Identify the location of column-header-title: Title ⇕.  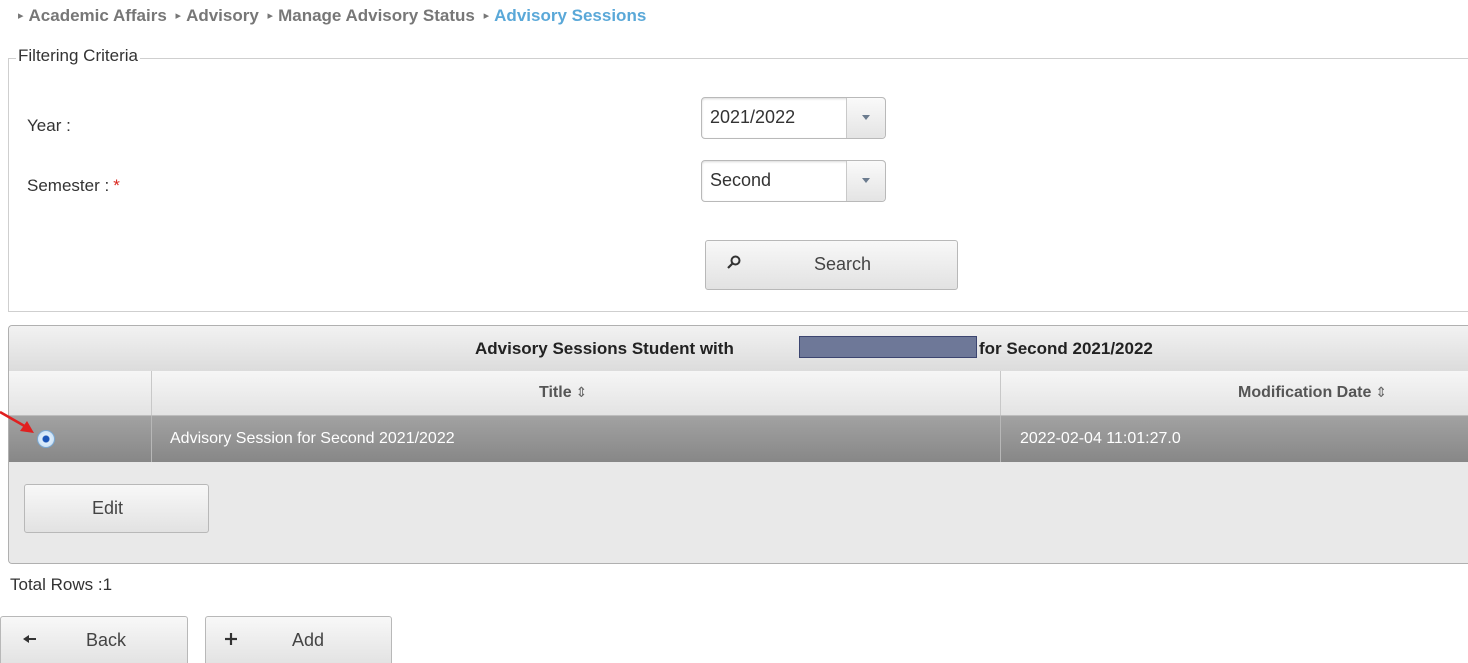
(563, 393).